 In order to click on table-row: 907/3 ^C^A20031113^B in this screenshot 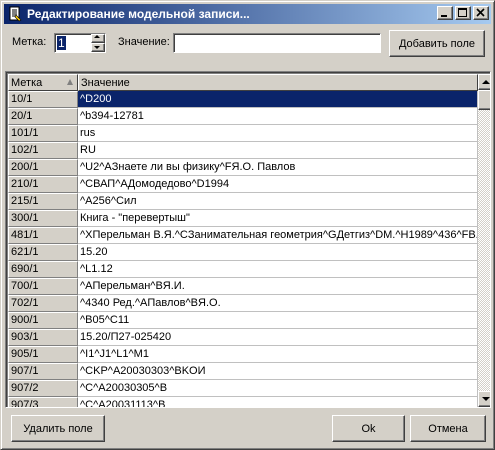, I will do `click(243, 402)`.